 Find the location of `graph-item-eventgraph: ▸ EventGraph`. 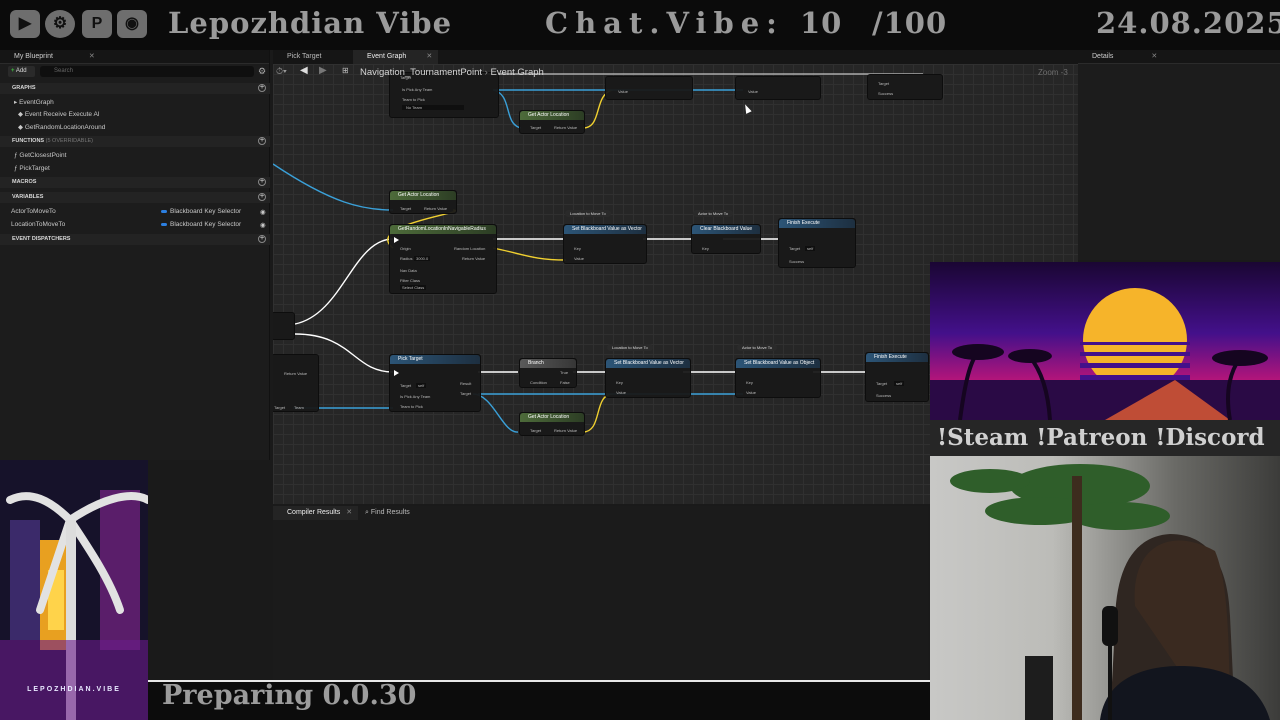

graph-item-eventgraph: ▸ EventGraph is located at coordinates (34, 102).